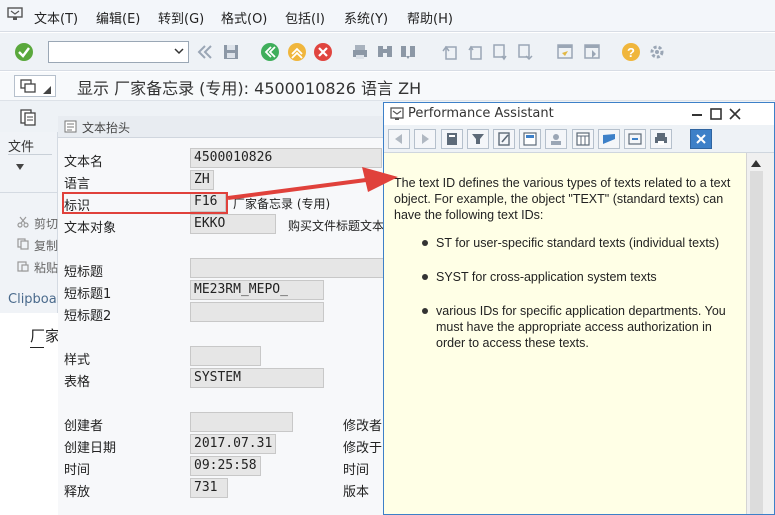  What do you see at coordinates (282, 204) in the screenshot?
I see `id-description: 厂家备忘录 (专用)` at bounding box center [282, 204].